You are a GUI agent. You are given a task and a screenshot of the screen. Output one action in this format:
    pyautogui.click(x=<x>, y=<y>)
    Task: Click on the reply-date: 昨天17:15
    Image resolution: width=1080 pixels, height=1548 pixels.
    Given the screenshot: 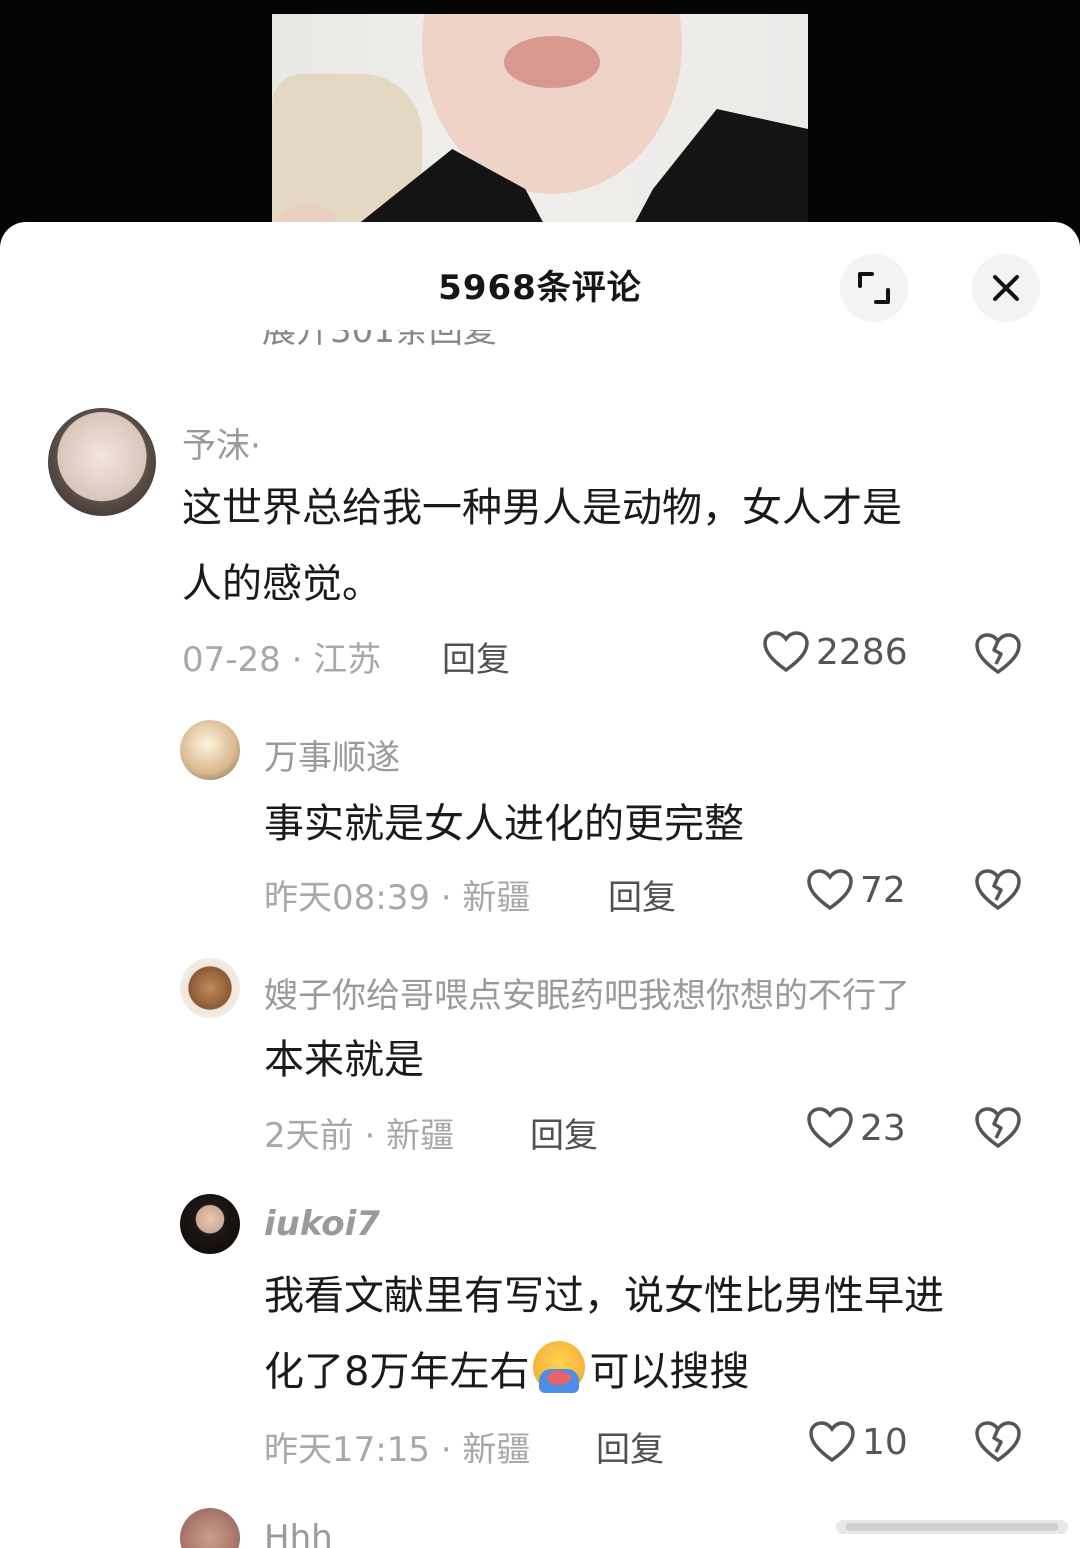 What is the action you would take?
    pyautogui.click(x=347, y=1450)
    